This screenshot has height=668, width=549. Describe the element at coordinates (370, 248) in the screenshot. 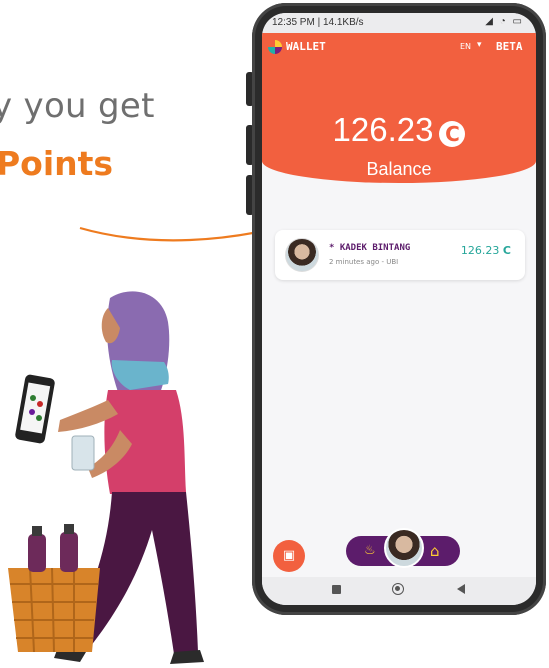

I see `transaction-name: * KADEK BINTANG` at that location.